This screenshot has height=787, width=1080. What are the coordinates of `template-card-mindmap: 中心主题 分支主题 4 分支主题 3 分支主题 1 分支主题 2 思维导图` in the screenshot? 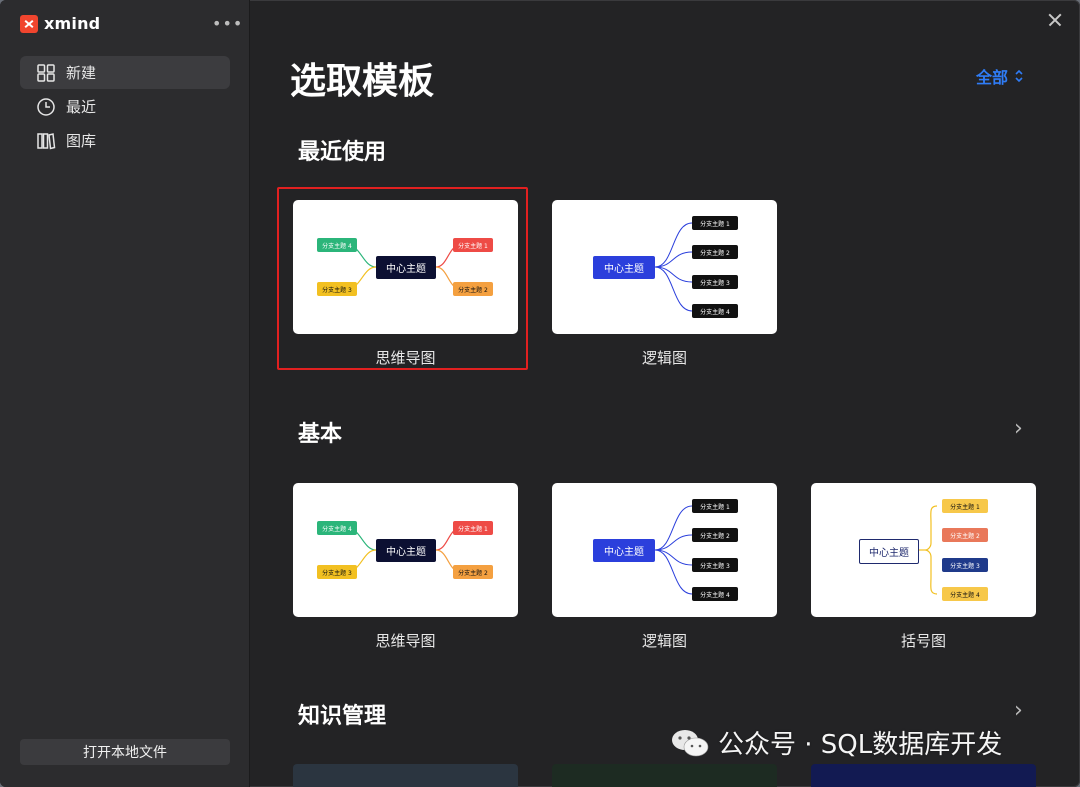 It's located at (405, 567).